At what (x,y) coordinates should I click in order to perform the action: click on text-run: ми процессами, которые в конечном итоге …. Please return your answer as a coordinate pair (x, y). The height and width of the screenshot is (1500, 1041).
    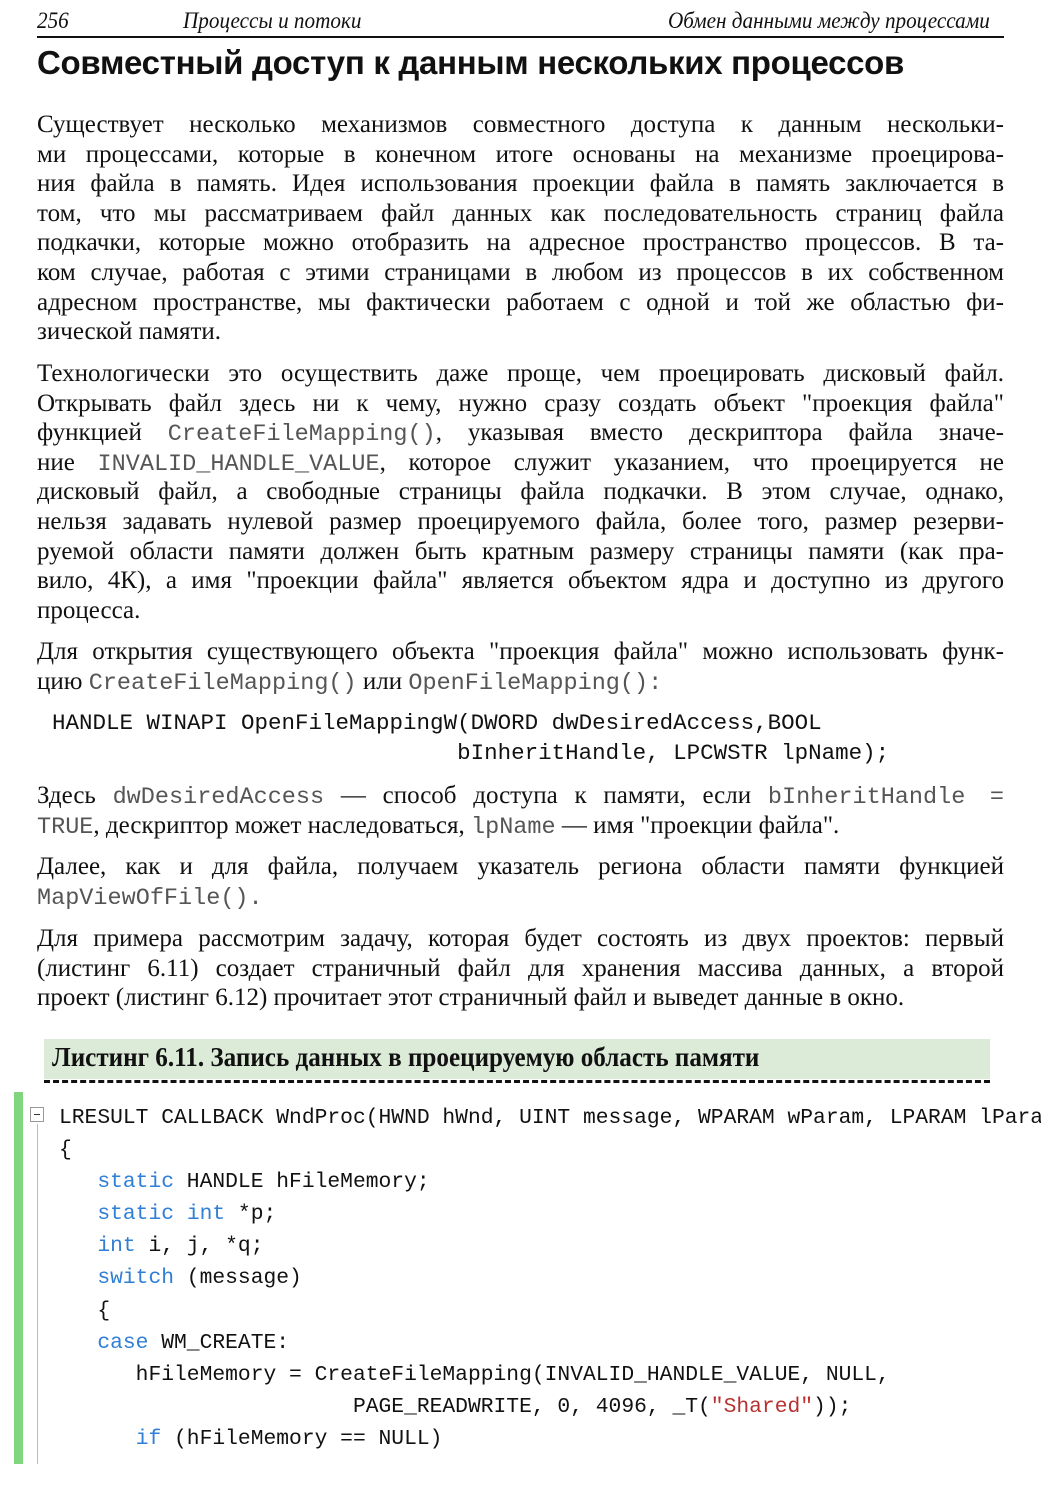
    Looking at the image, I should click on (520, 154).